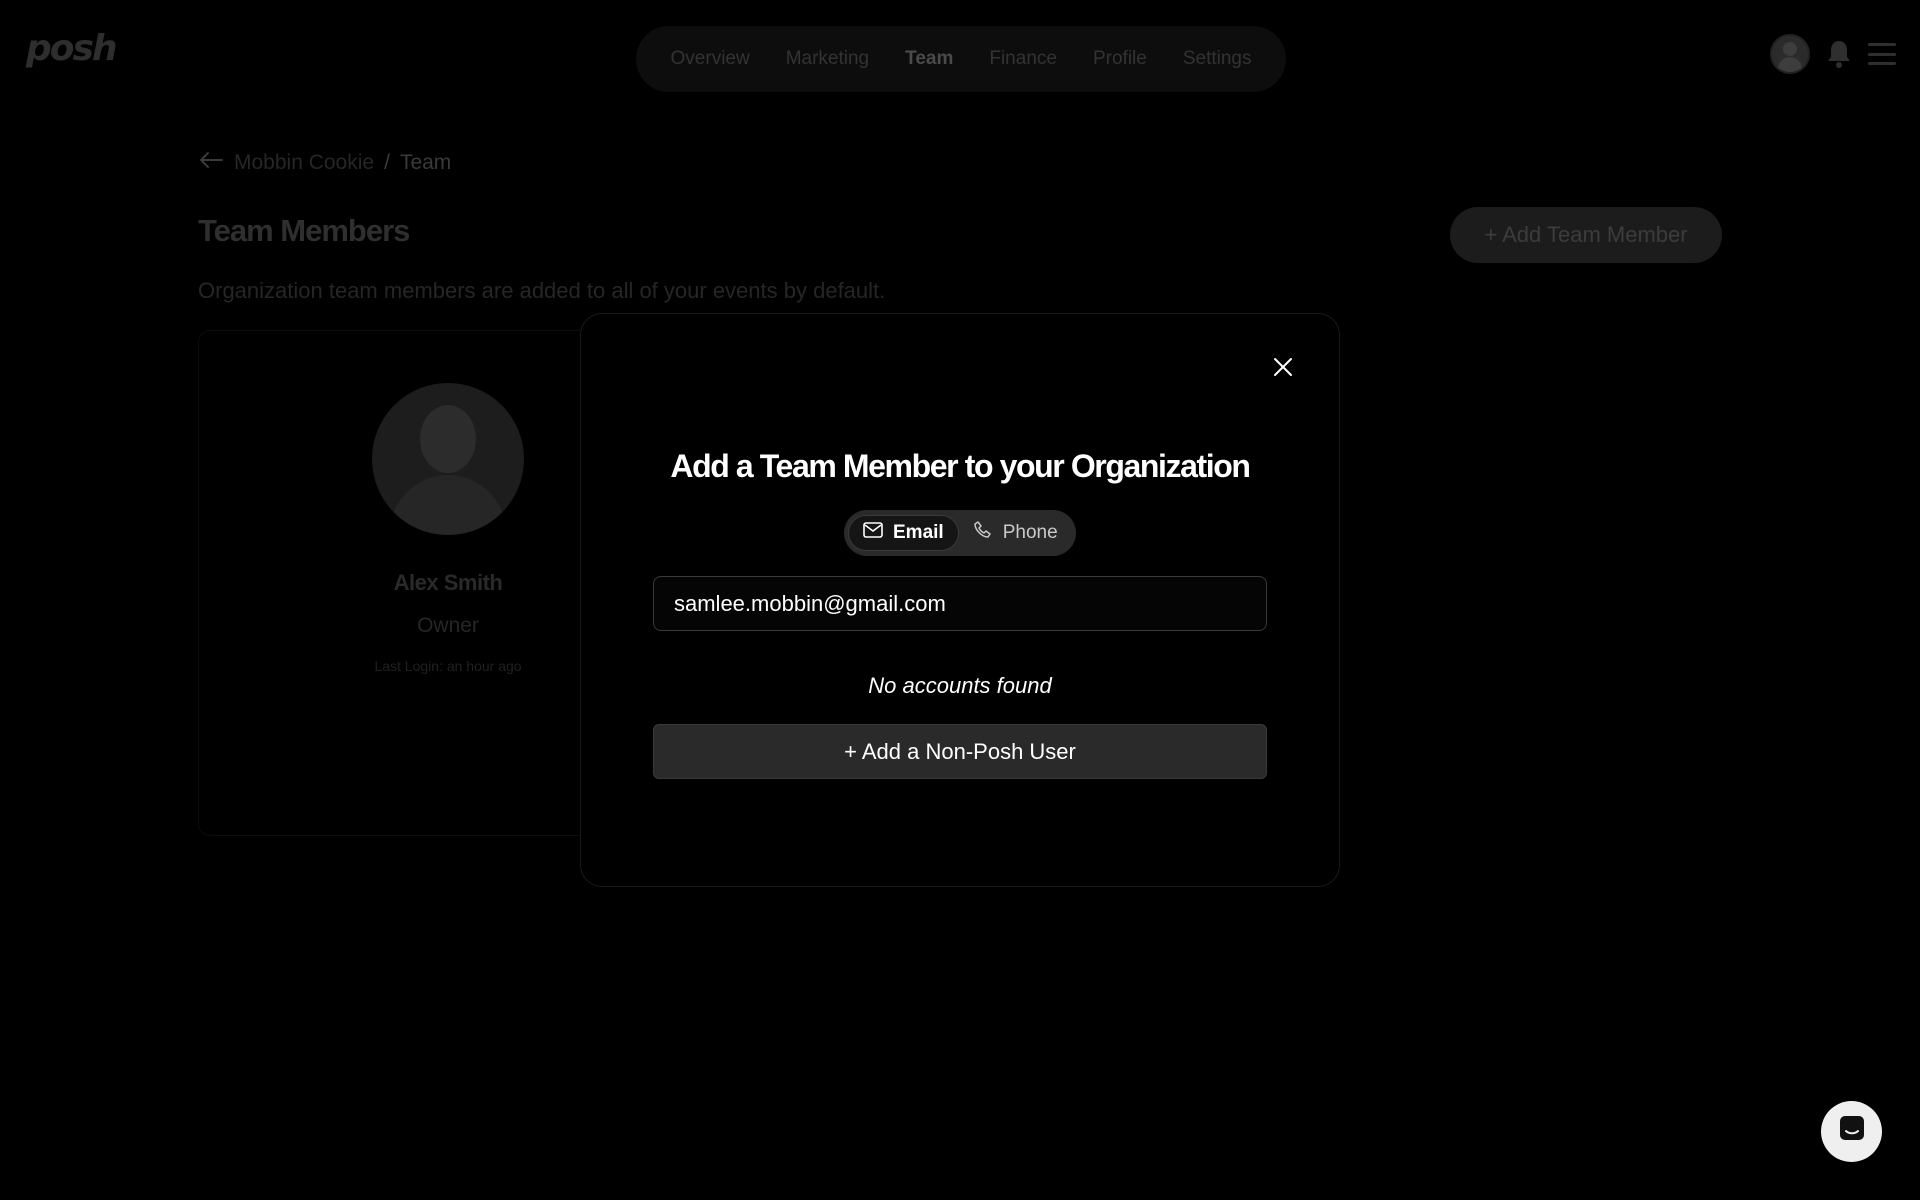 The image size is (1920, 1200). What do you see at coordinates (304, 230) in the screenshot?
I see `page-title: Team Members` at bounding box center [304, 230].